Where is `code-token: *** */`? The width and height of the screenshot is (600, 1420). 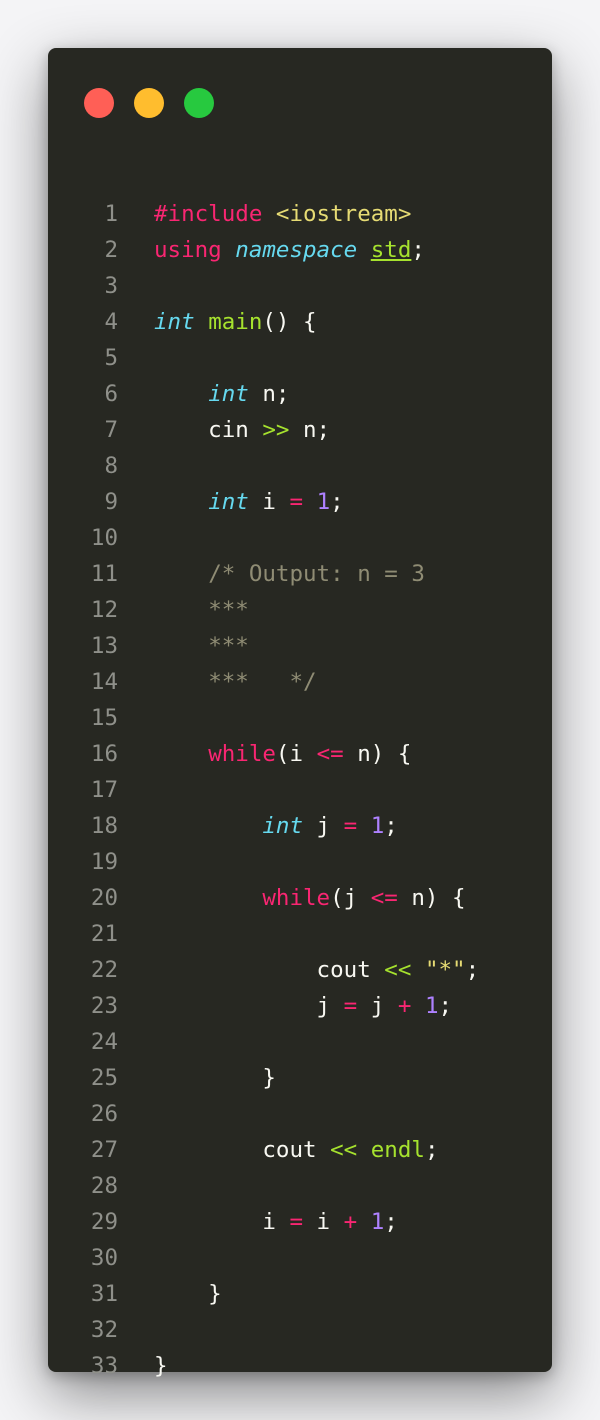 code-token: *** */ is located at coordinates (262, 682).